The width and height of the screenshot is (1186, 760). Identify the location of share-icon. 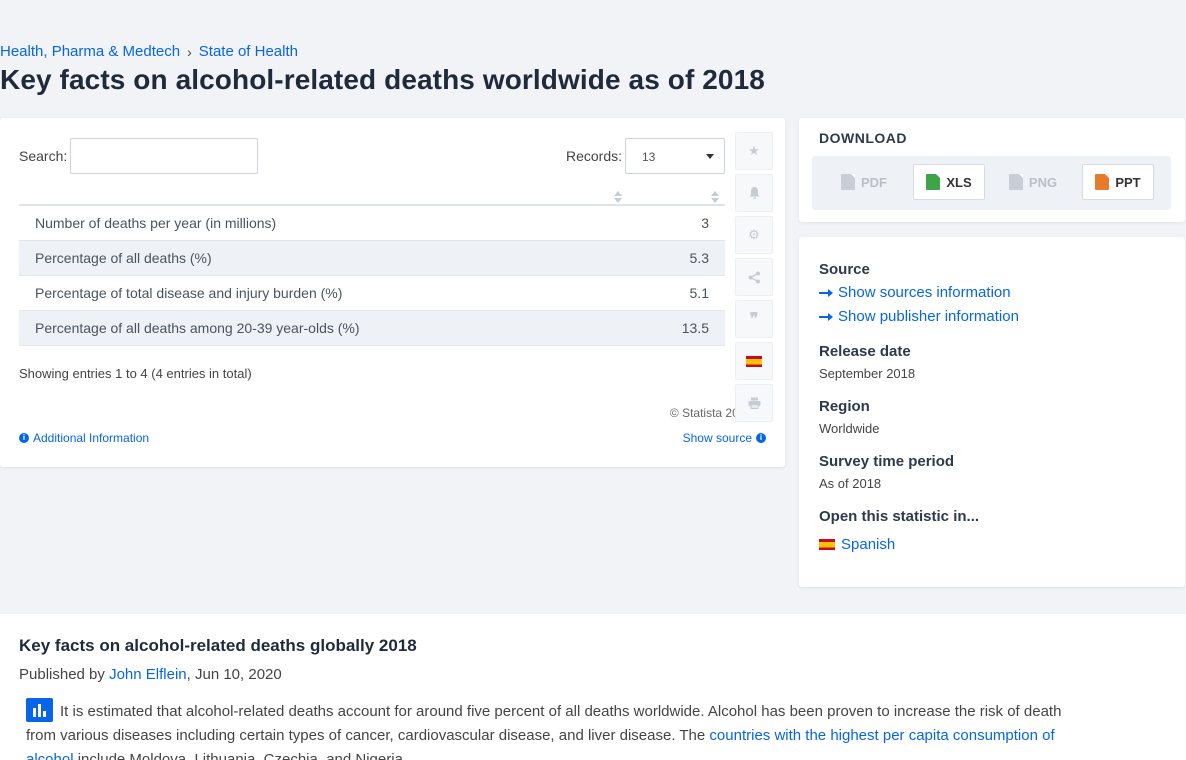
(754, 277).